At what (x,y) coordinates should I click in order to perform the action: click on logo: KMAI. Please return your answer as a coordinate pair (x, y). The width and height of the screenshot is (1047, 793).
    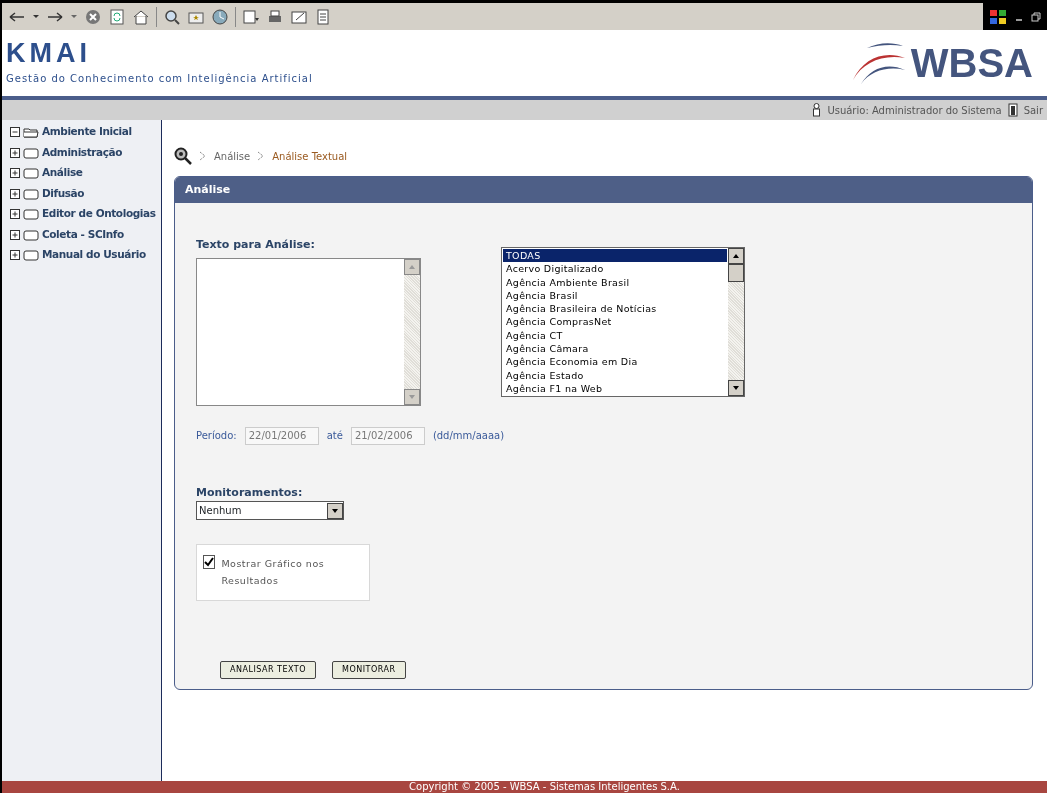
    Looking at the image, I should click on (49, 53).